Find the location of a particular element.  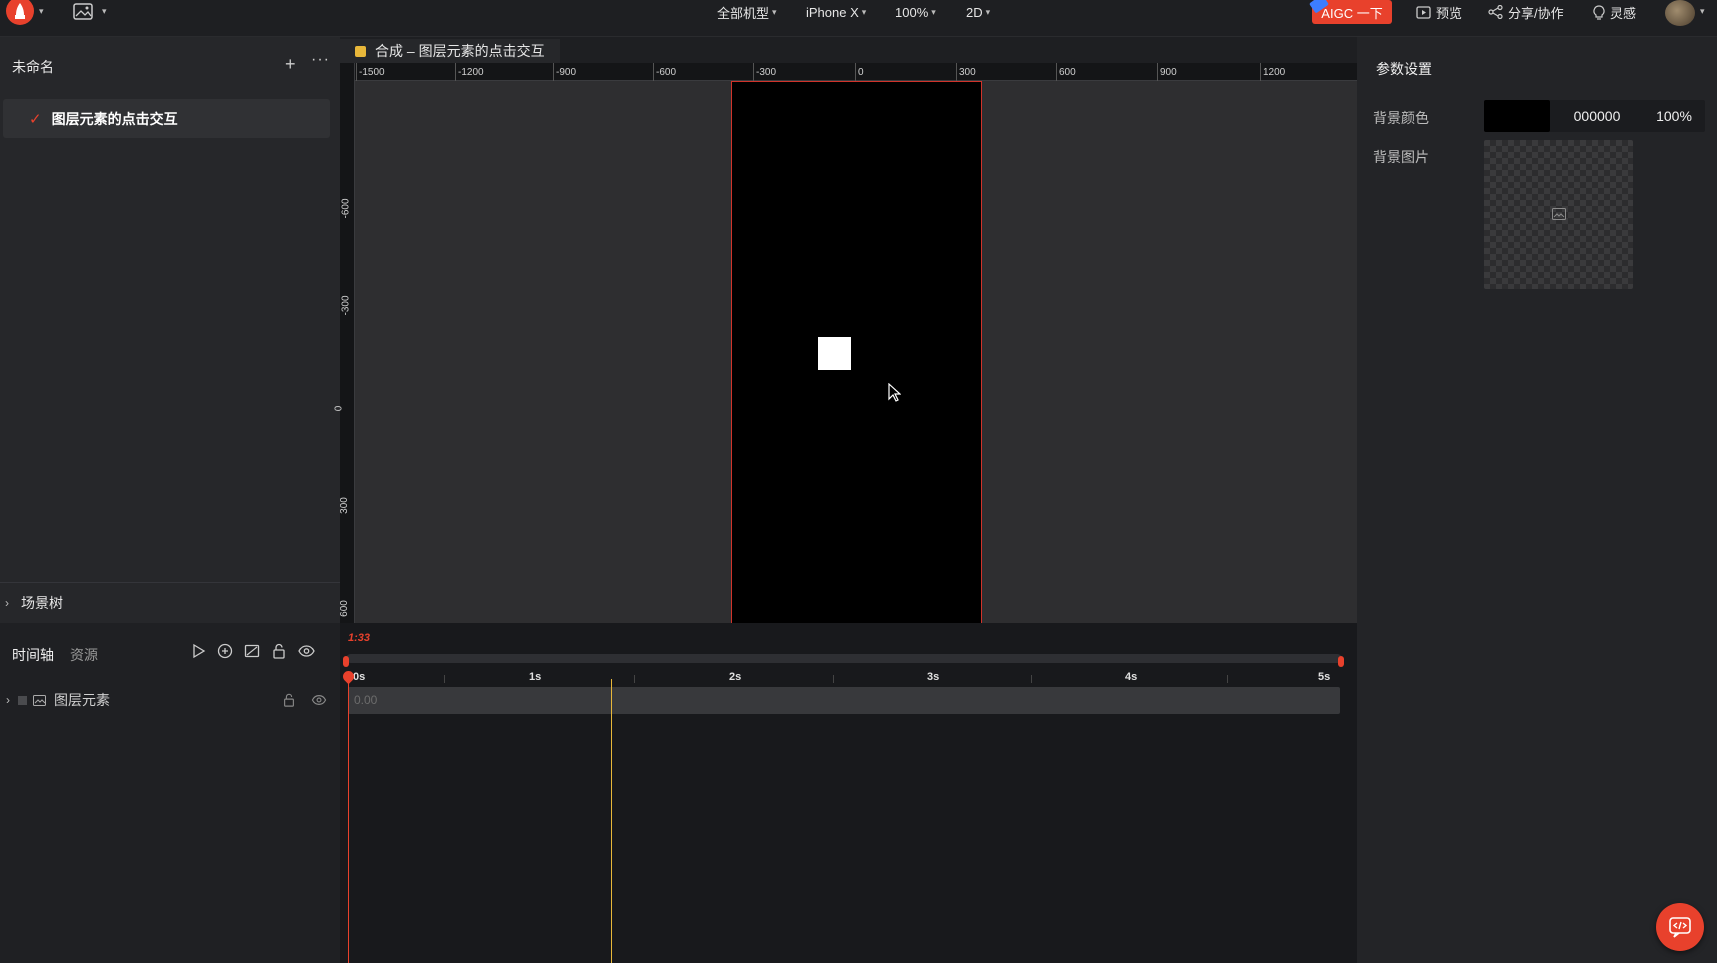

time-ruler-label: 0s is located at coordinates (359, 677).